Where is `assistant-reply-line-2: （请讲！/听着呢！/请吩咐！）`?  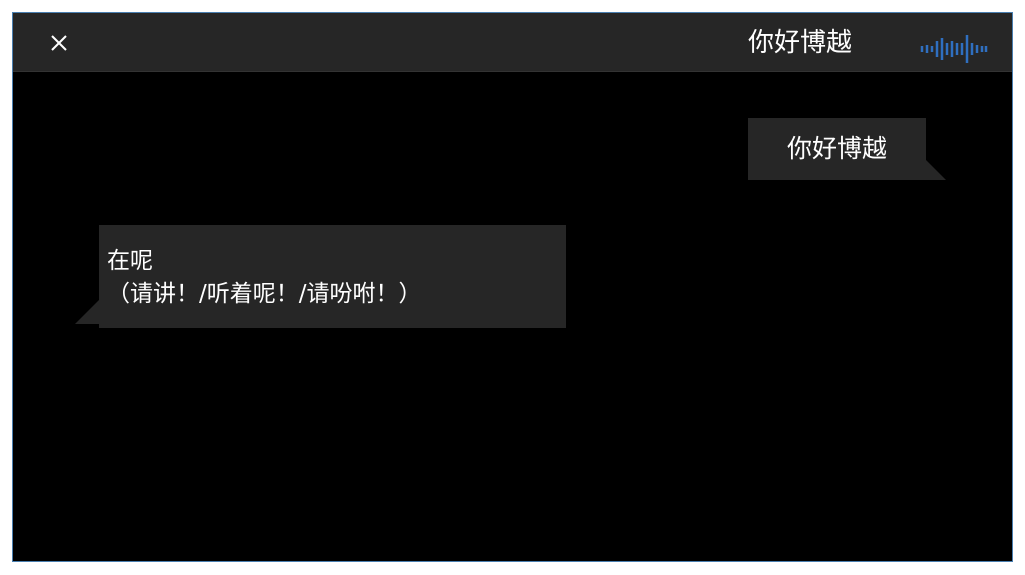 assistant-reply-line-2: （请讲！/听着呢！/请吩咐！） is located at coordinates (264, 294).